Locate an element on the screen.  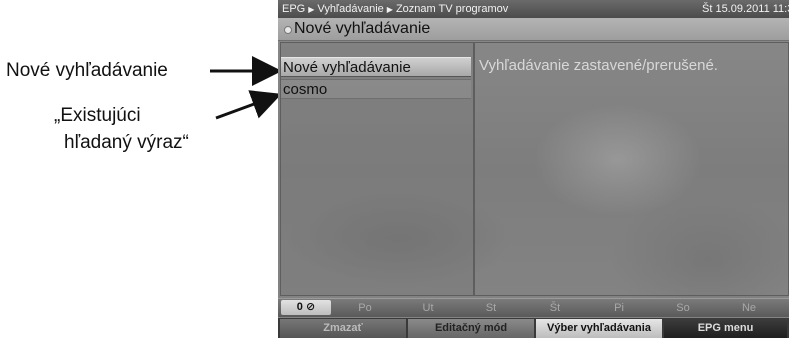
day-wednesday: St is located at coordinates (491, 308).